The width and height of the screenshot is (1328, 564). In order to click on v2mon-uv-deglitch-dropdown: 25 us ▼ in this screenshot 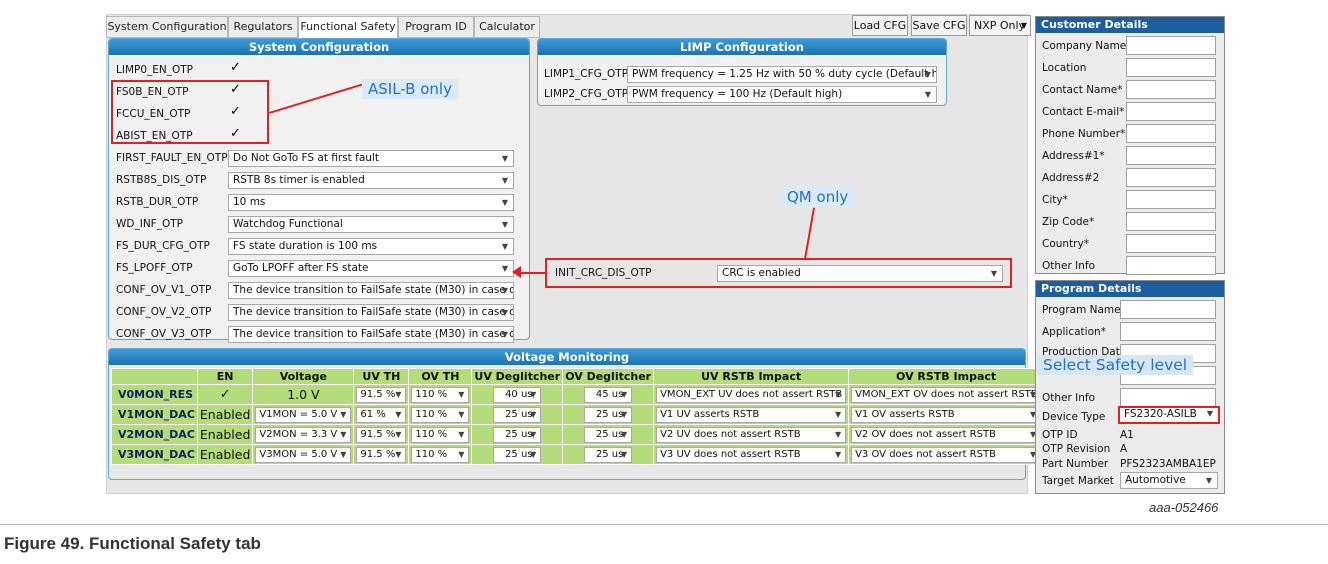, I will do `click(517, 434)`.